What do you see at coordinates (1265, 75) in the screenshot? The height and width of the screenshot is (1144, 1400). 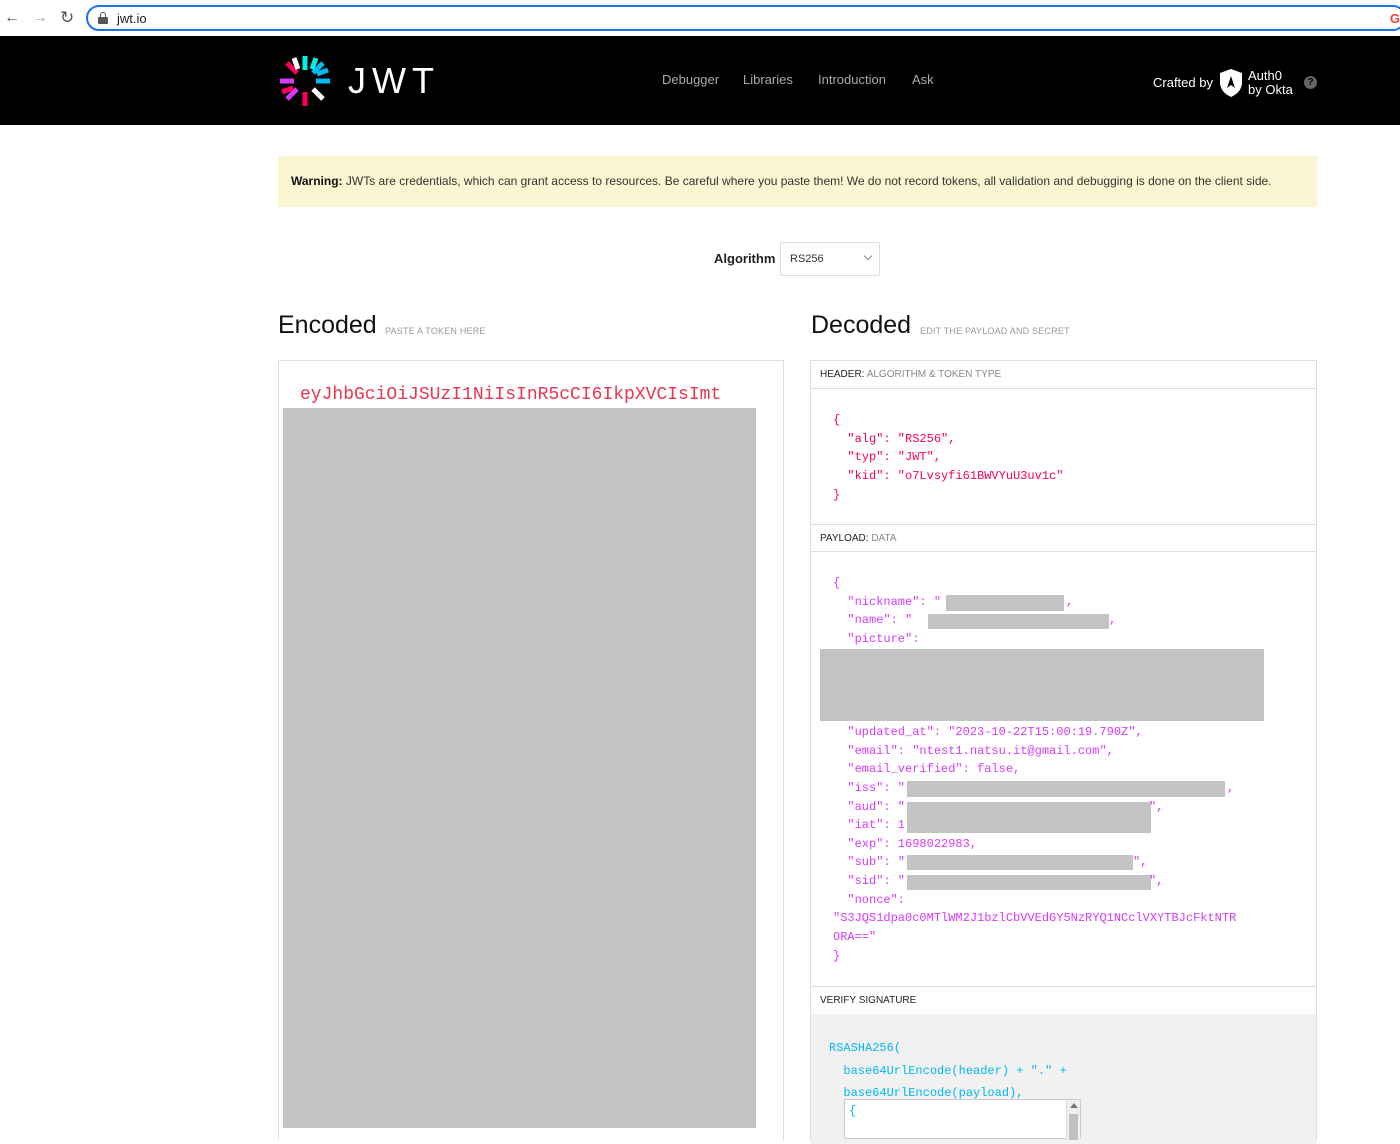 I see `auth0-line1: Auth0` at bounding box center [1265, 75].